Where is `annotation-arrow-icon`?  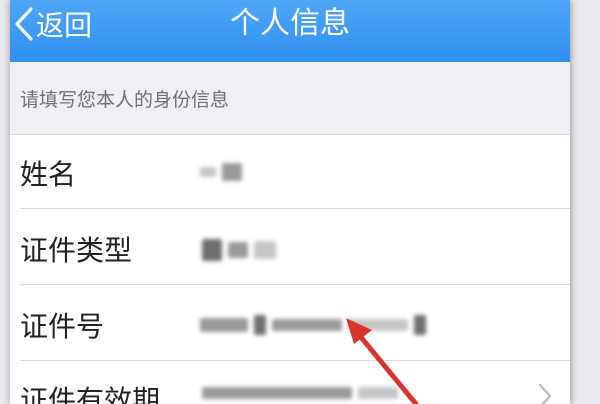 annotation-arrow-icon is located at coordinates (382, 361).